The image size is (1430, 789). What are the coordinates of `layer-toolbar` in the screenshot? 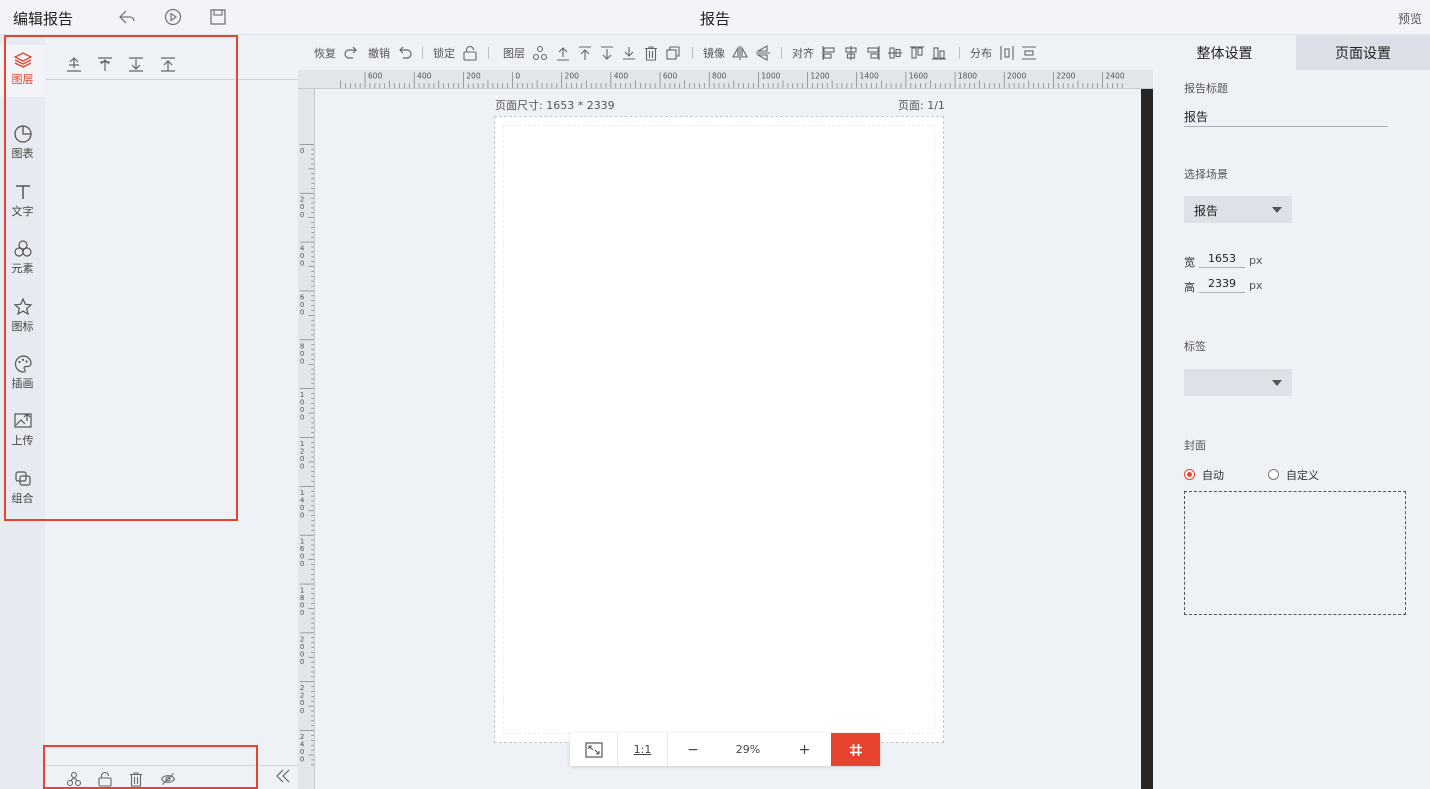 It's located at (171, 57).